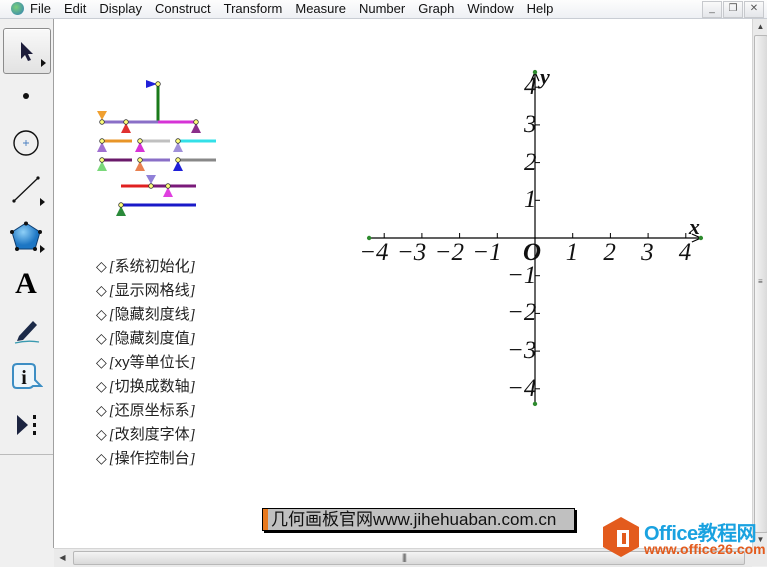 This screenshot has width=767, height=567. I want to click on information-tool: i, so click(26, 378).